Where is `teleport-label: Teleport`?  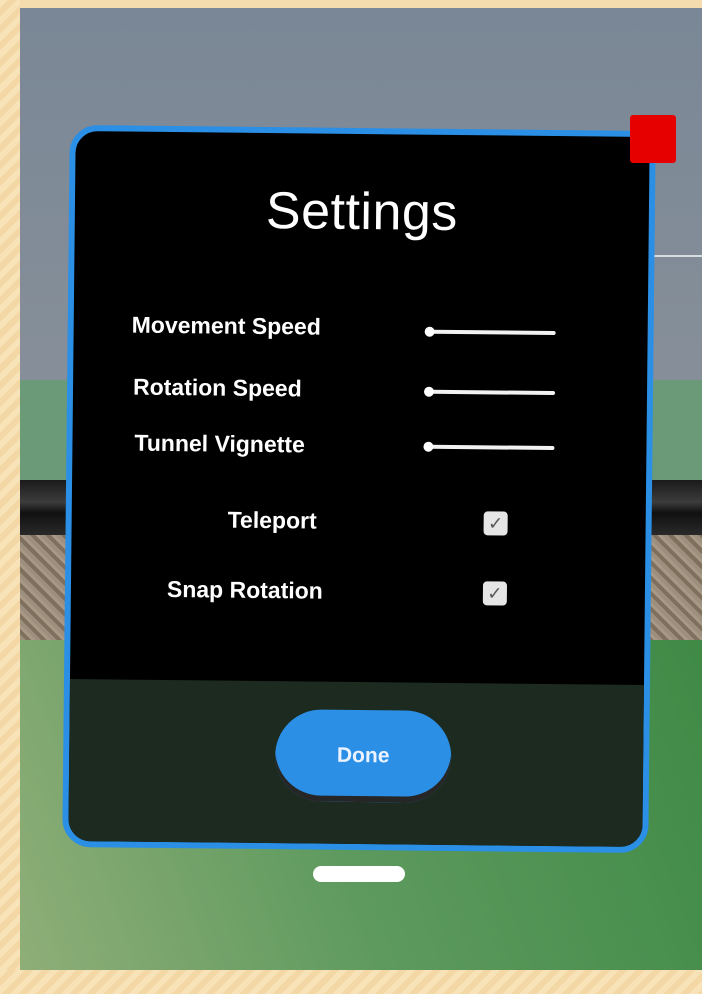
teleport-label: Teleport is located at coordinates (272, 520).